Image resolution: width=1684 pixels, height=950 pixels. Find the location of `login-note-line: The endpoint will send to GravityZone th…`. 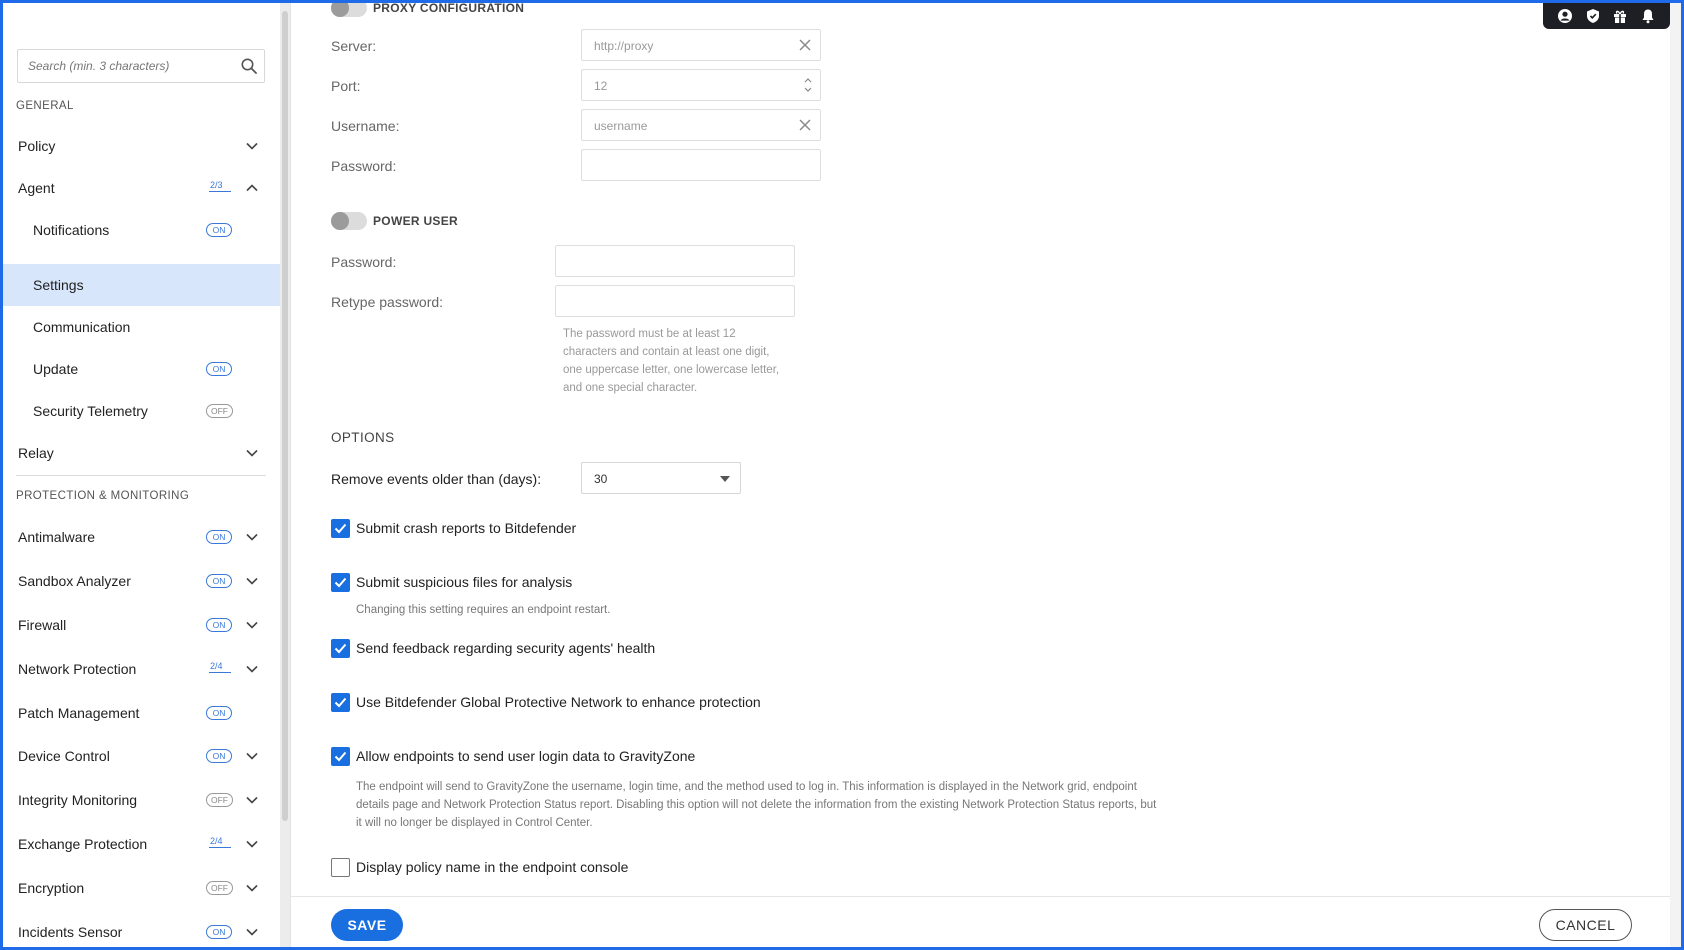

login-note-line: The endpoint will send to GravityZone th… is located at coordinates (746, 787).